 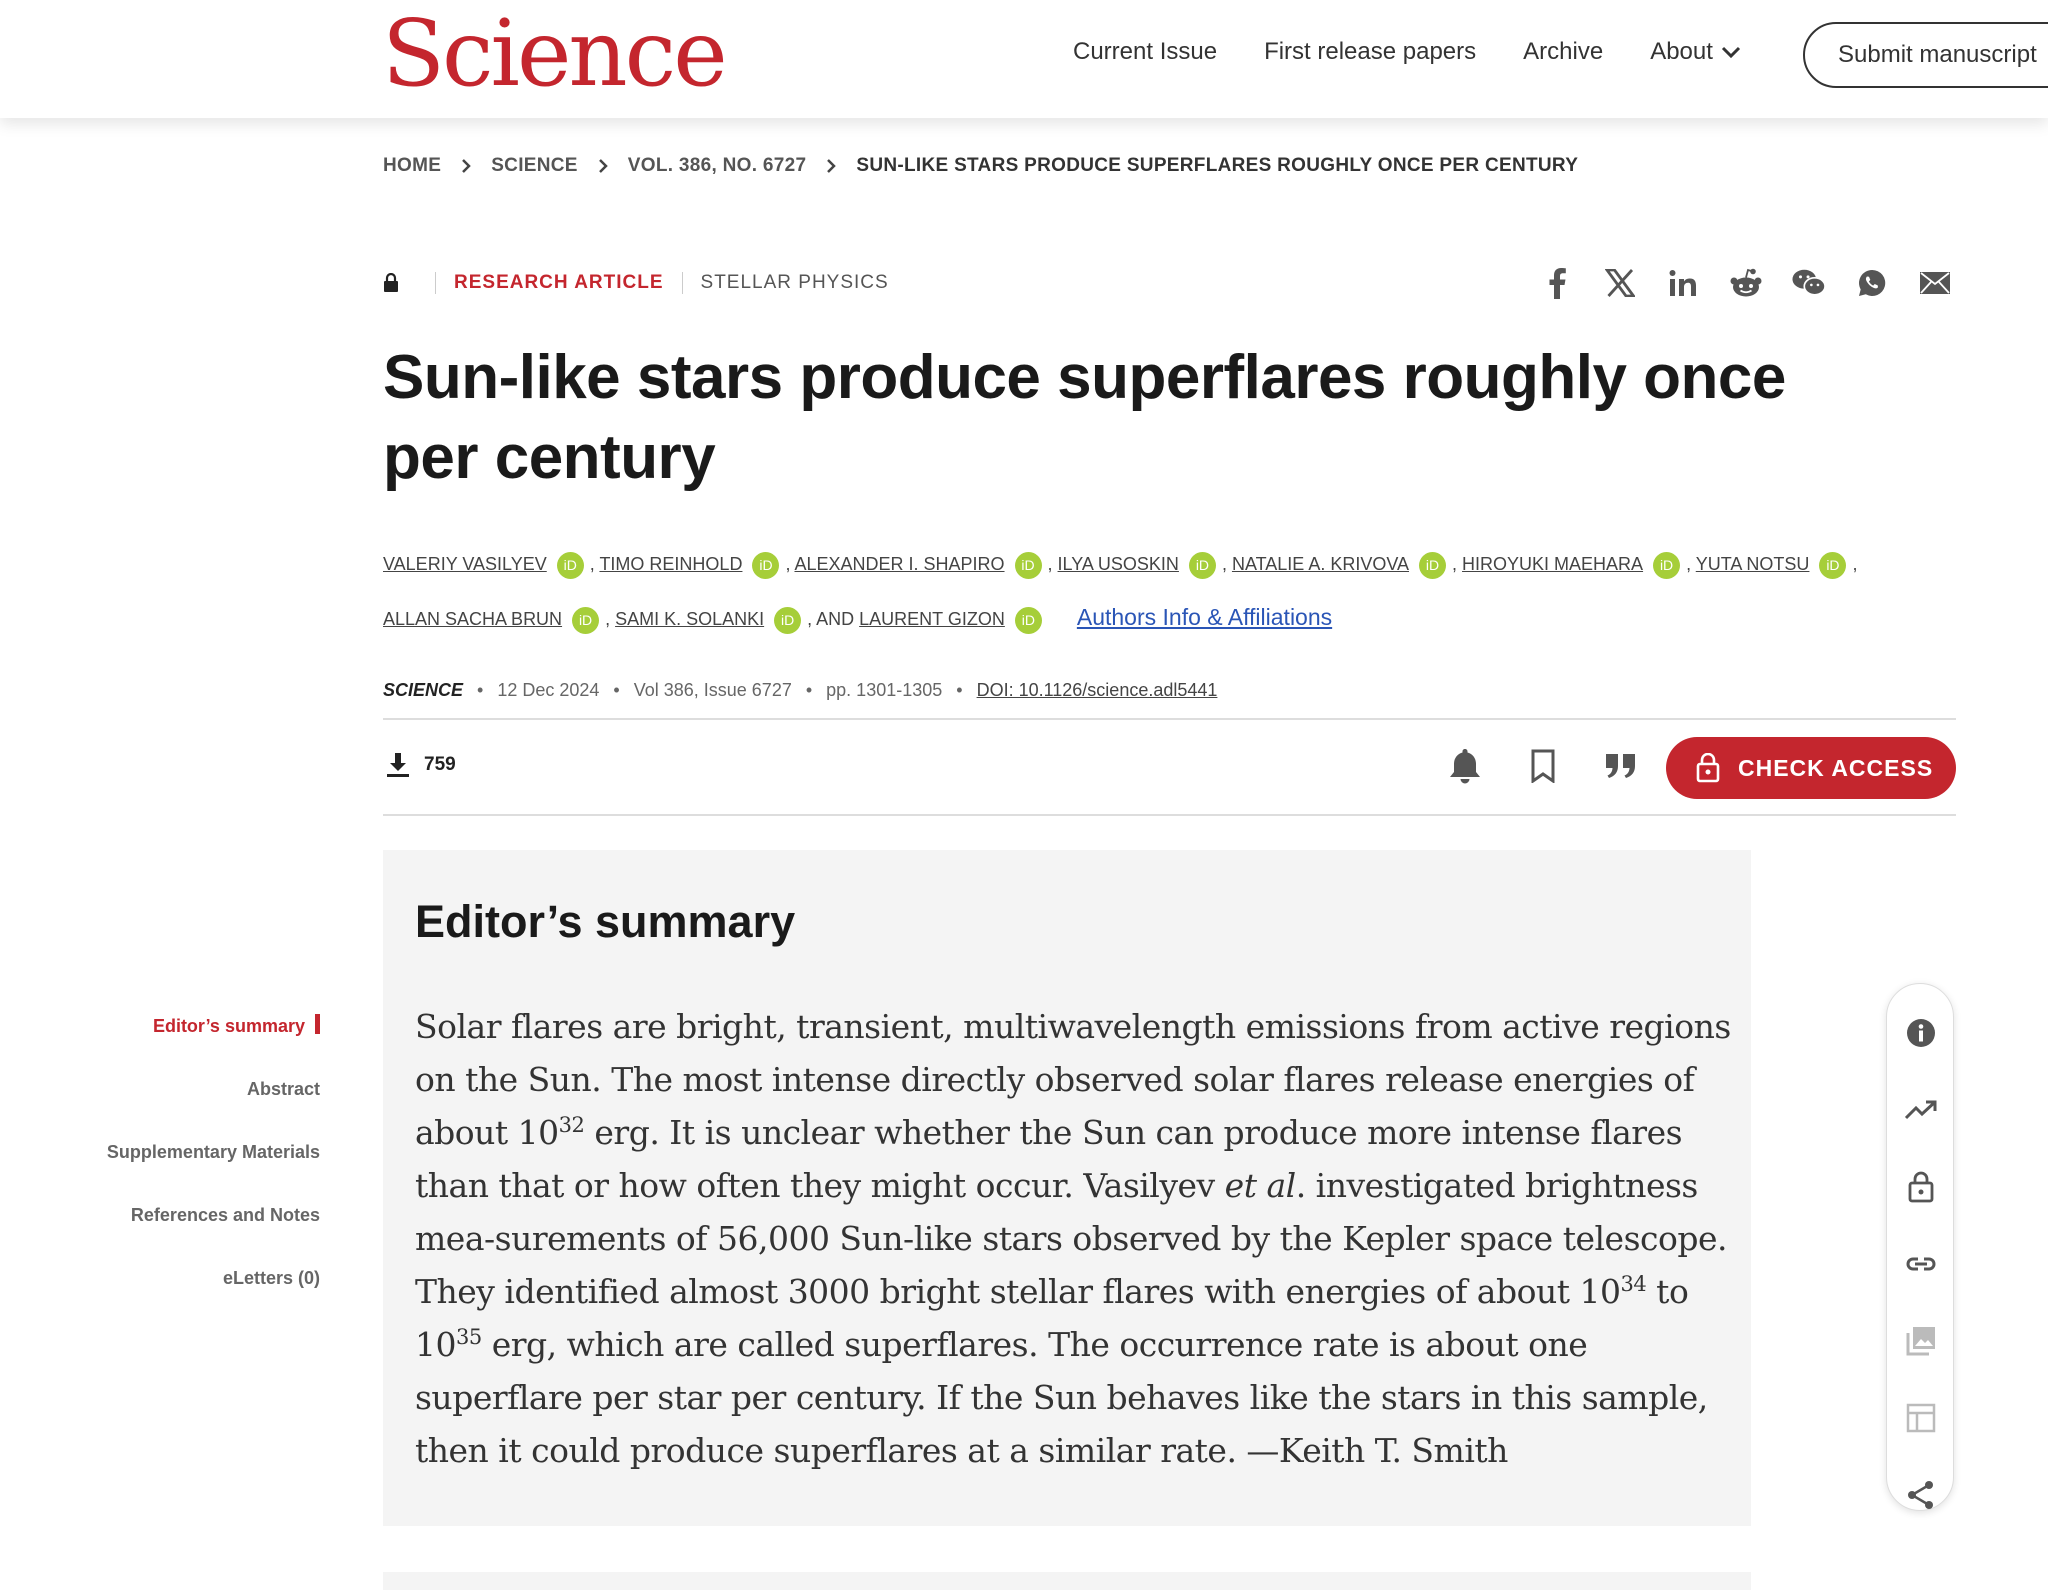 I want to click on share-icon, so click(x=1921, y=1495).